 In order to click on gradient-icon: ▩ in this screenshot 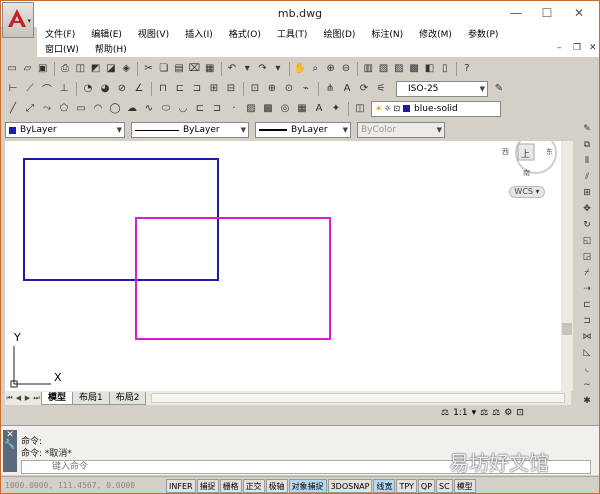, I will do `click(268, 109)`.